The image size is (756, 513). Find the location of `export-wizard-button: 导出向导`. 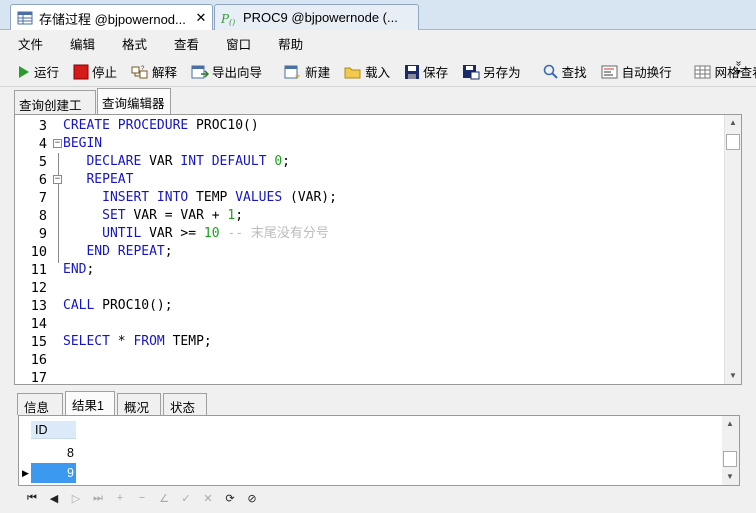

export-wizard-button: 导出向导 is located at coordinates (226, 72).